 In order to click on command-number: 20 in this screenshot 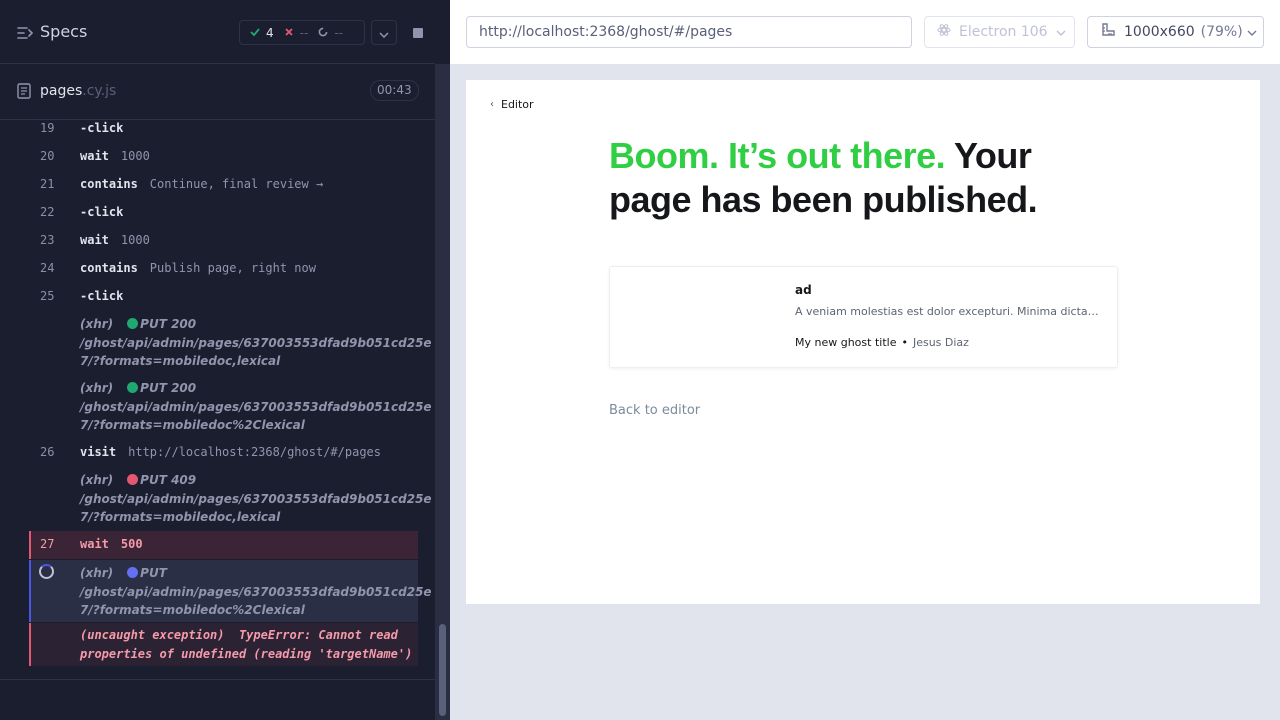, I will do `click(47, 156)`.